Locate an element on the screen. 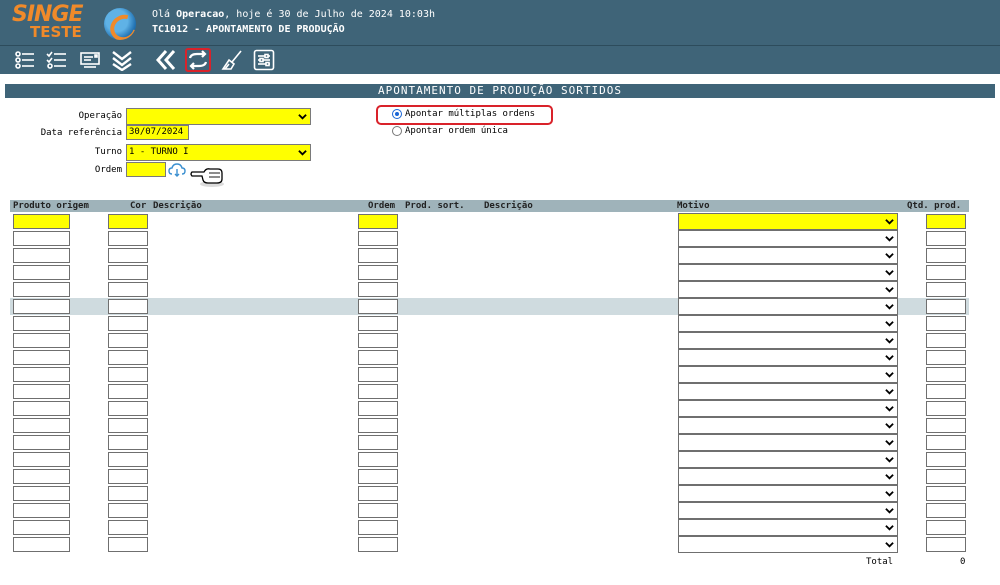  broom-icon is located at coordinates (232, 60).